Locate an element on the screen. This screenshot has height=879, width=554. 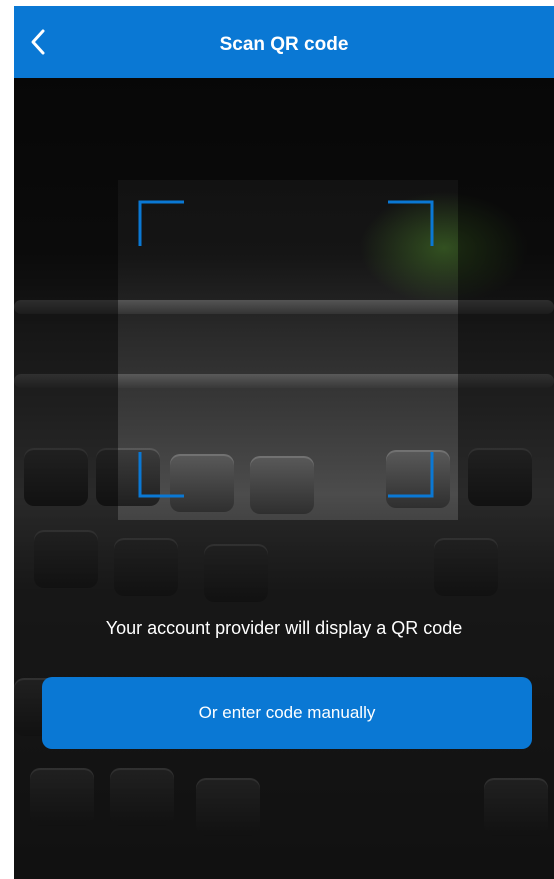
app-header: Scan QR code is located at coordinates (284, 42).